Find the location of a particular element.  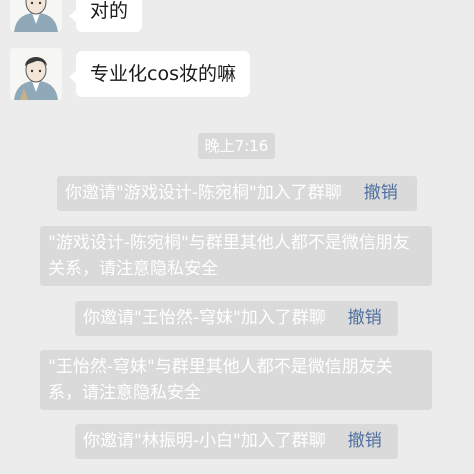

message-bubble: 对的 is located at coordinates (105, 16).